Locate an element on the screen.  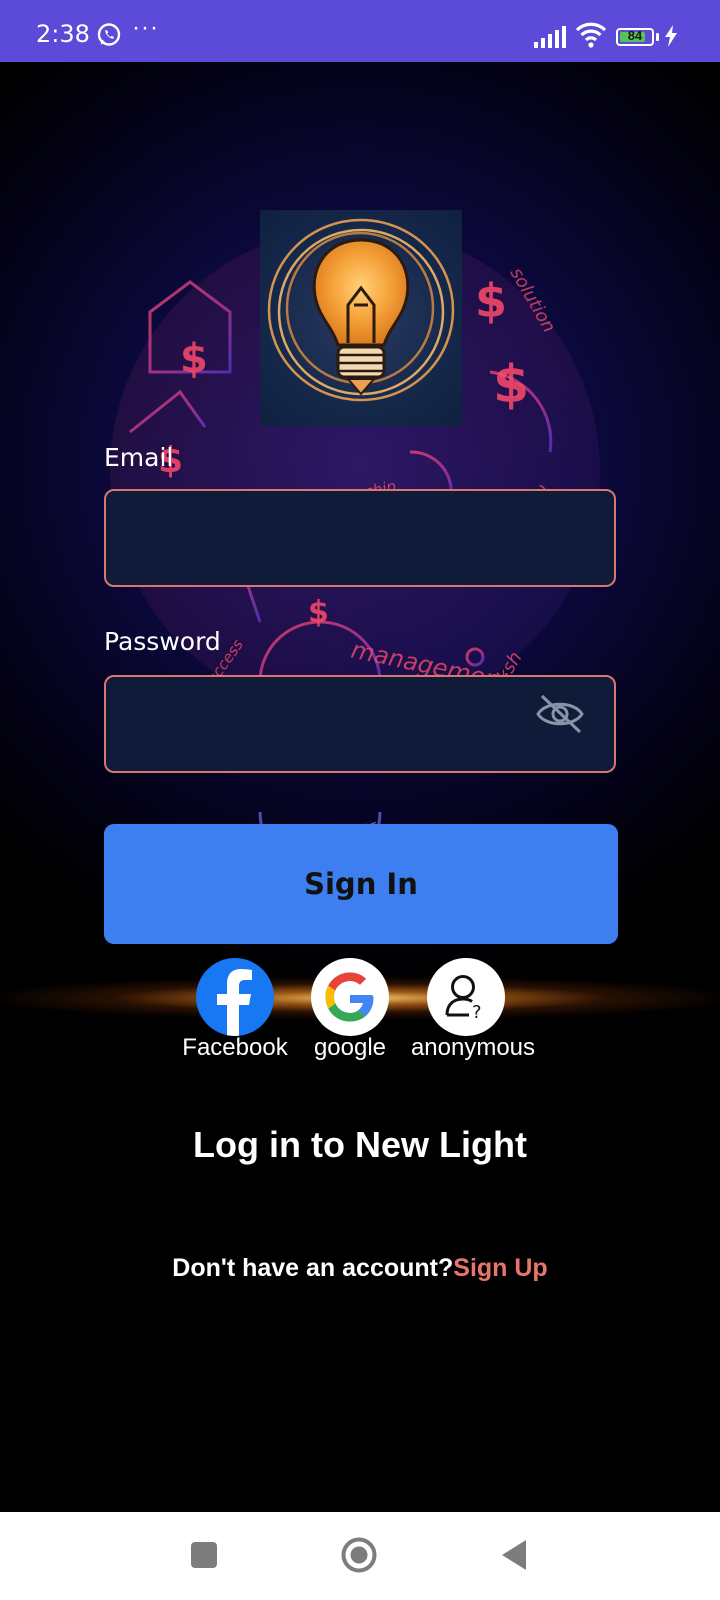
email-input is located at coordinates (360, 538).